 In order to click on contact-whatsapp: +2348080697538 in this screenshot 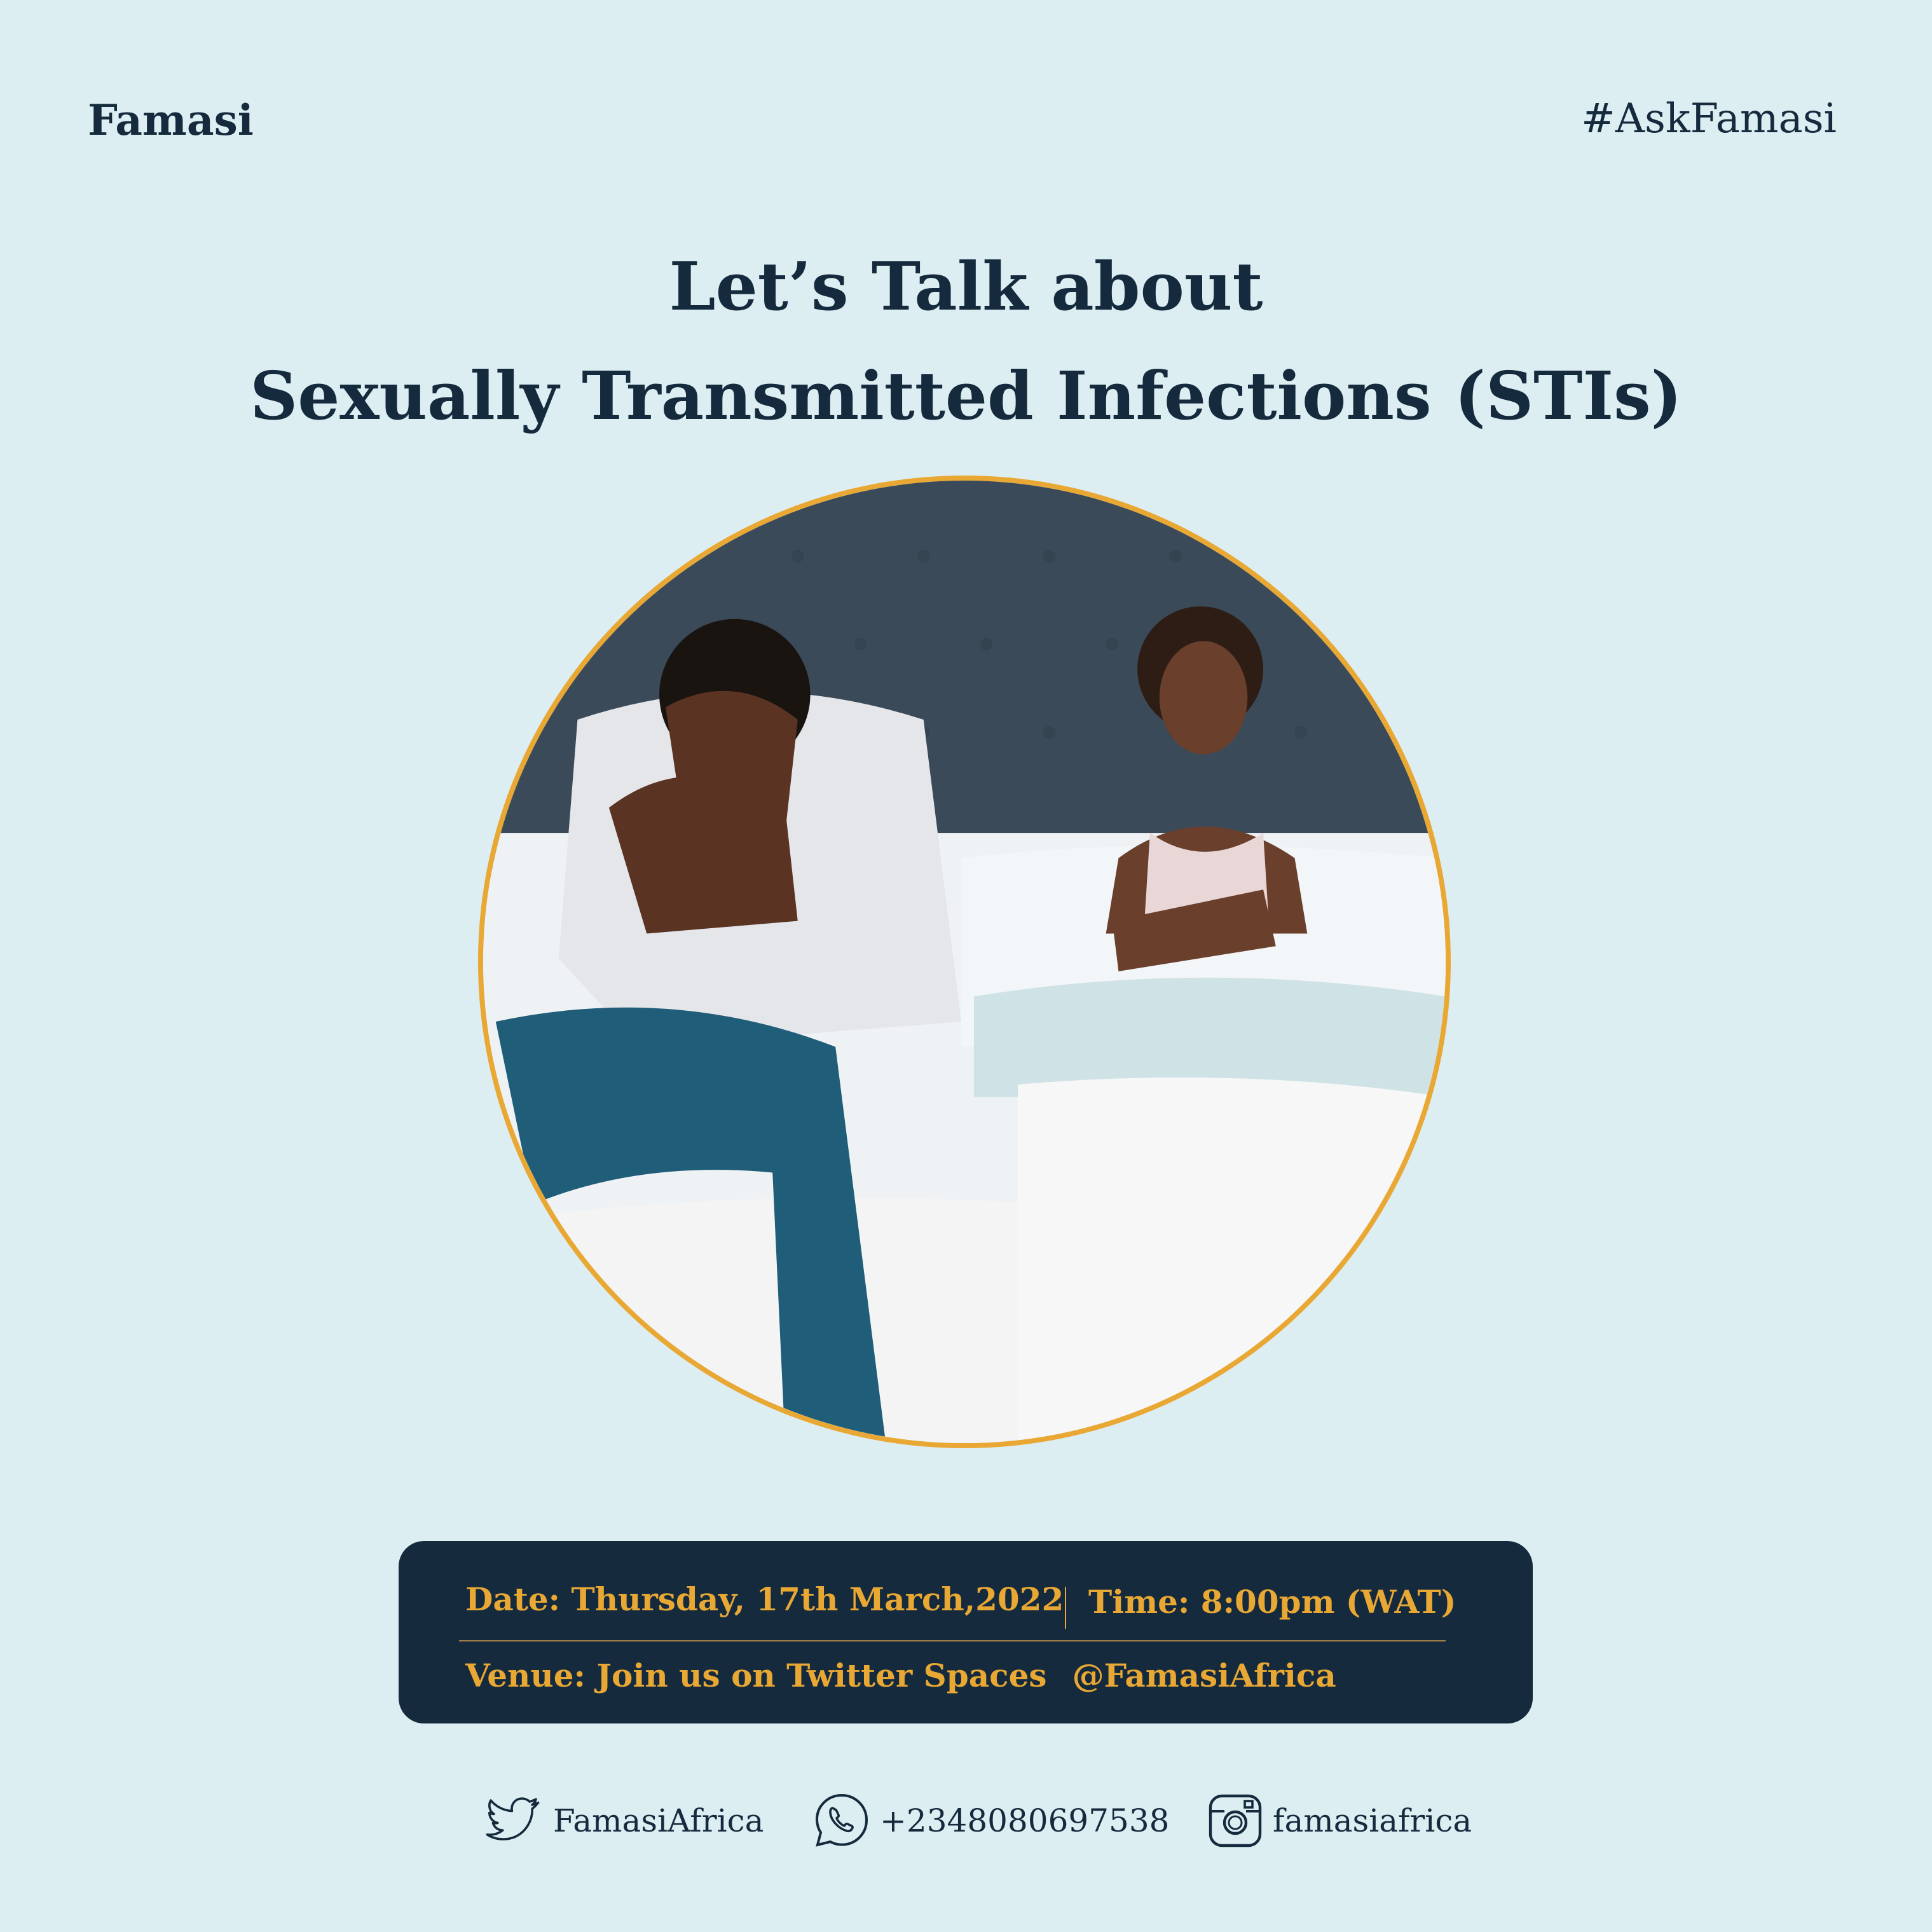, I will do `click(990, 1821)`.